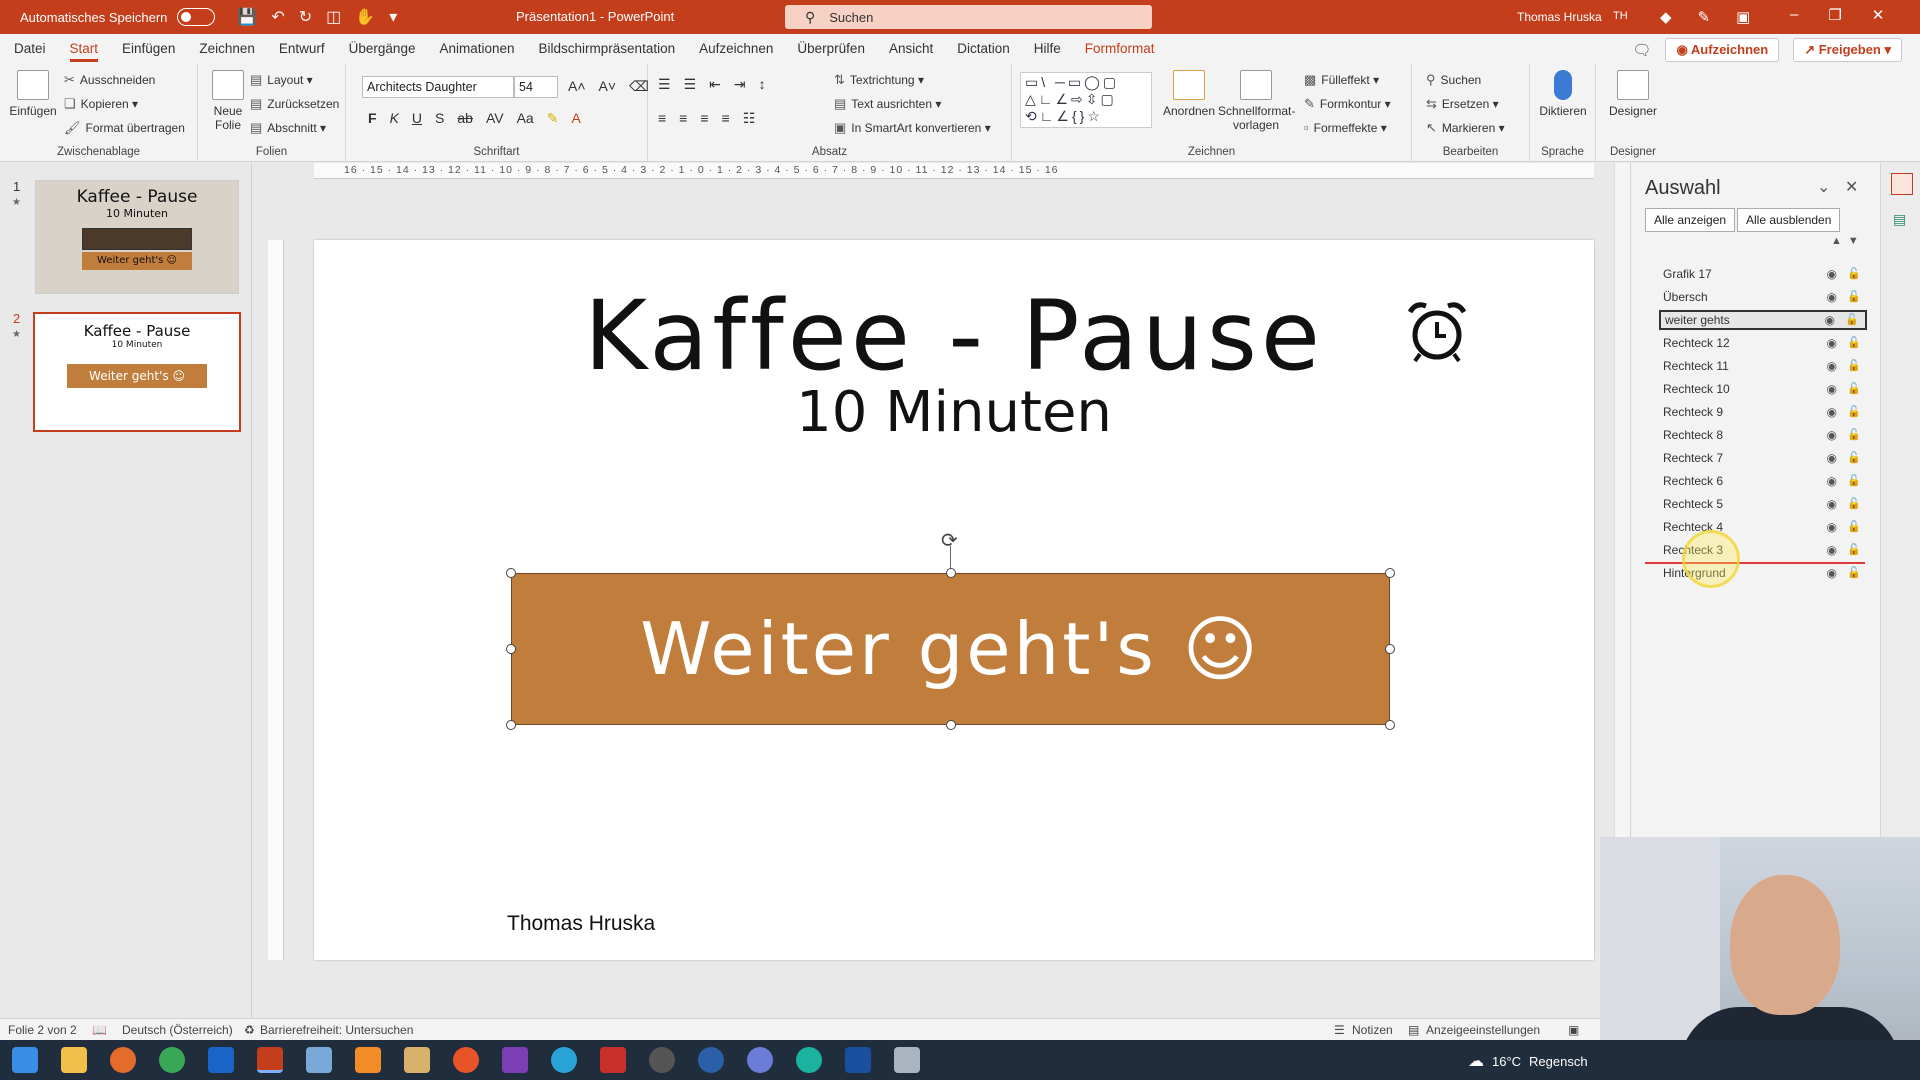 This screenshot has width=1920, height=1080. What do you see at coordinates (228, 101) in the screenshot?
I see `new-slide-button: Neue Folie` at bounding box center [228, 101].